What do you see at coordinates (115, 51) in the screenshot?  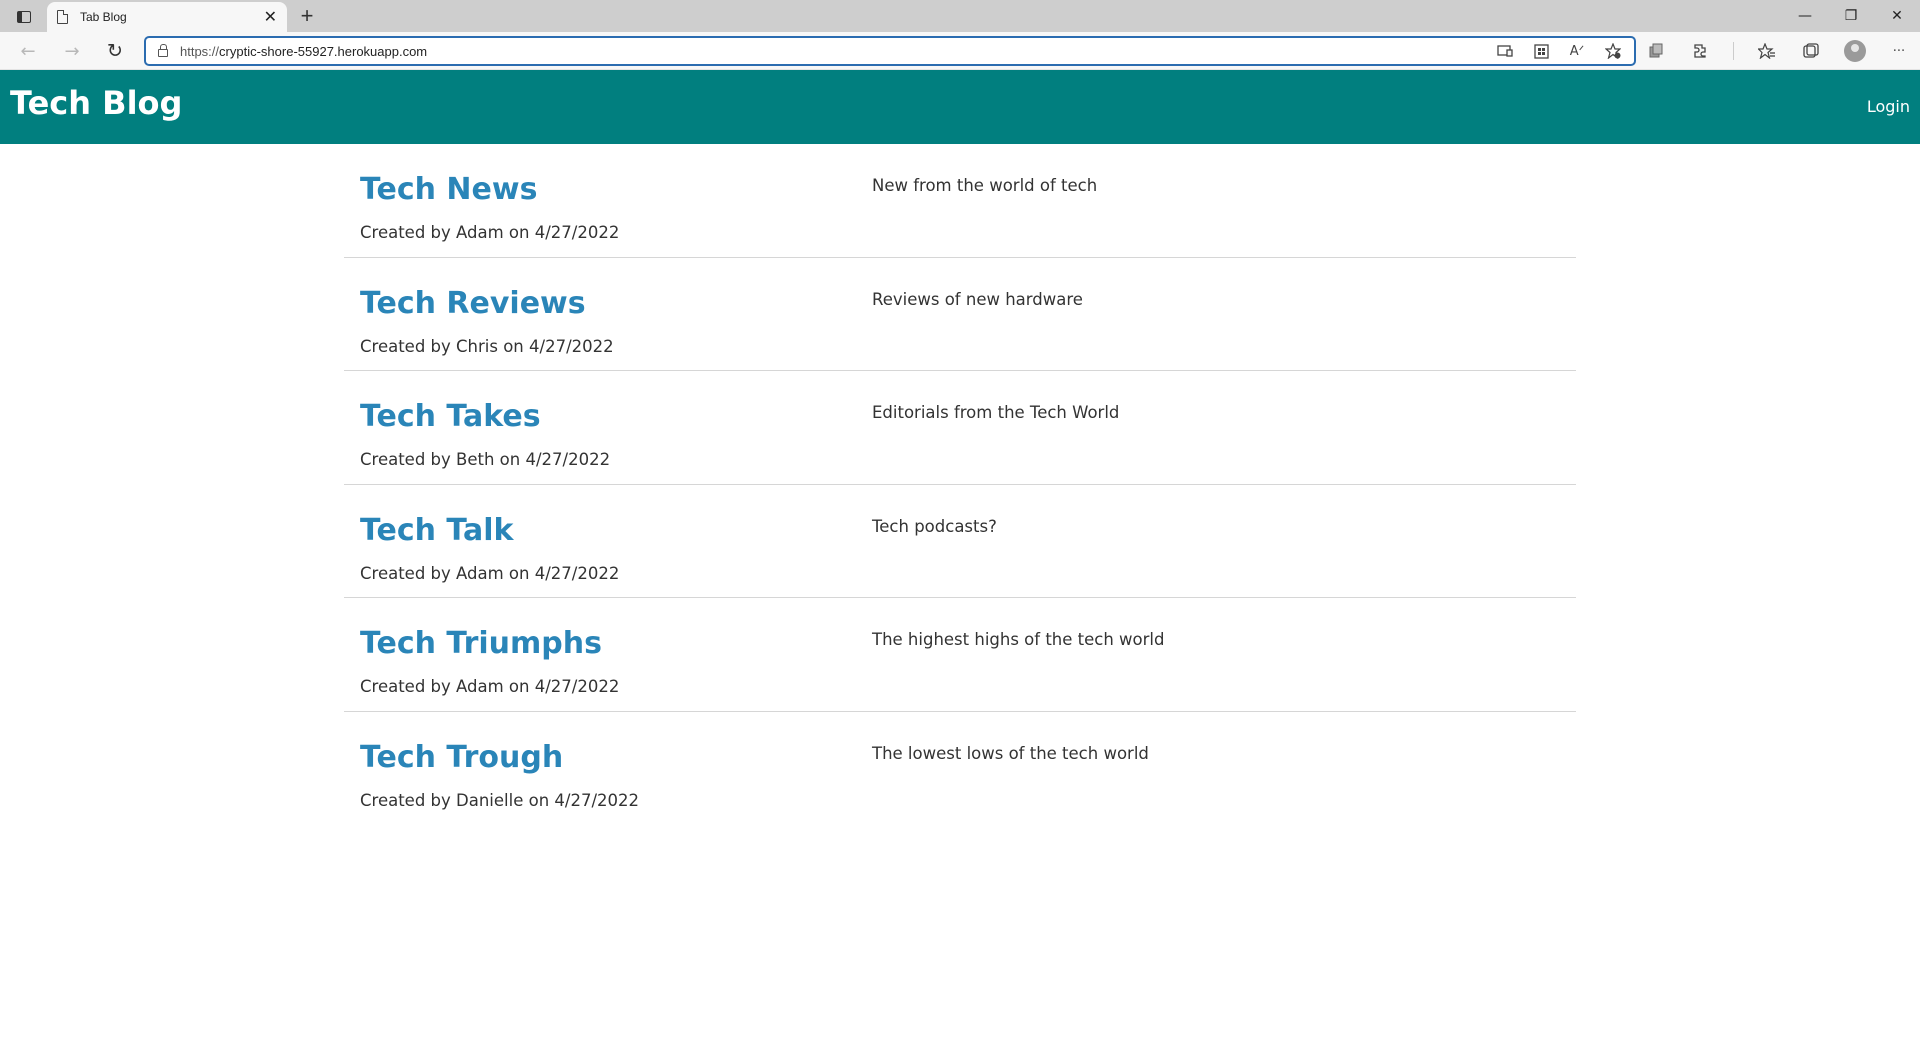 I see `refresh-button: ↻` at bounding box center [115, 51].